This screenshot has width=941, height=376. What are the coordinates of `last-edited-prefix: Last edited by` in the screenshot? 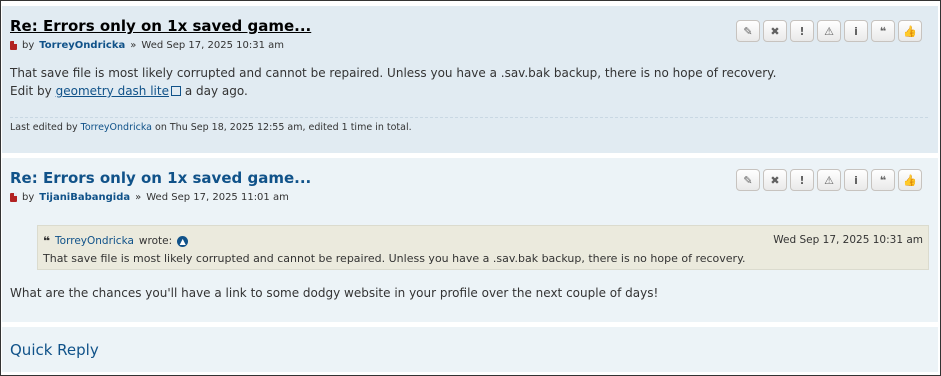 It's located at (44, 127).